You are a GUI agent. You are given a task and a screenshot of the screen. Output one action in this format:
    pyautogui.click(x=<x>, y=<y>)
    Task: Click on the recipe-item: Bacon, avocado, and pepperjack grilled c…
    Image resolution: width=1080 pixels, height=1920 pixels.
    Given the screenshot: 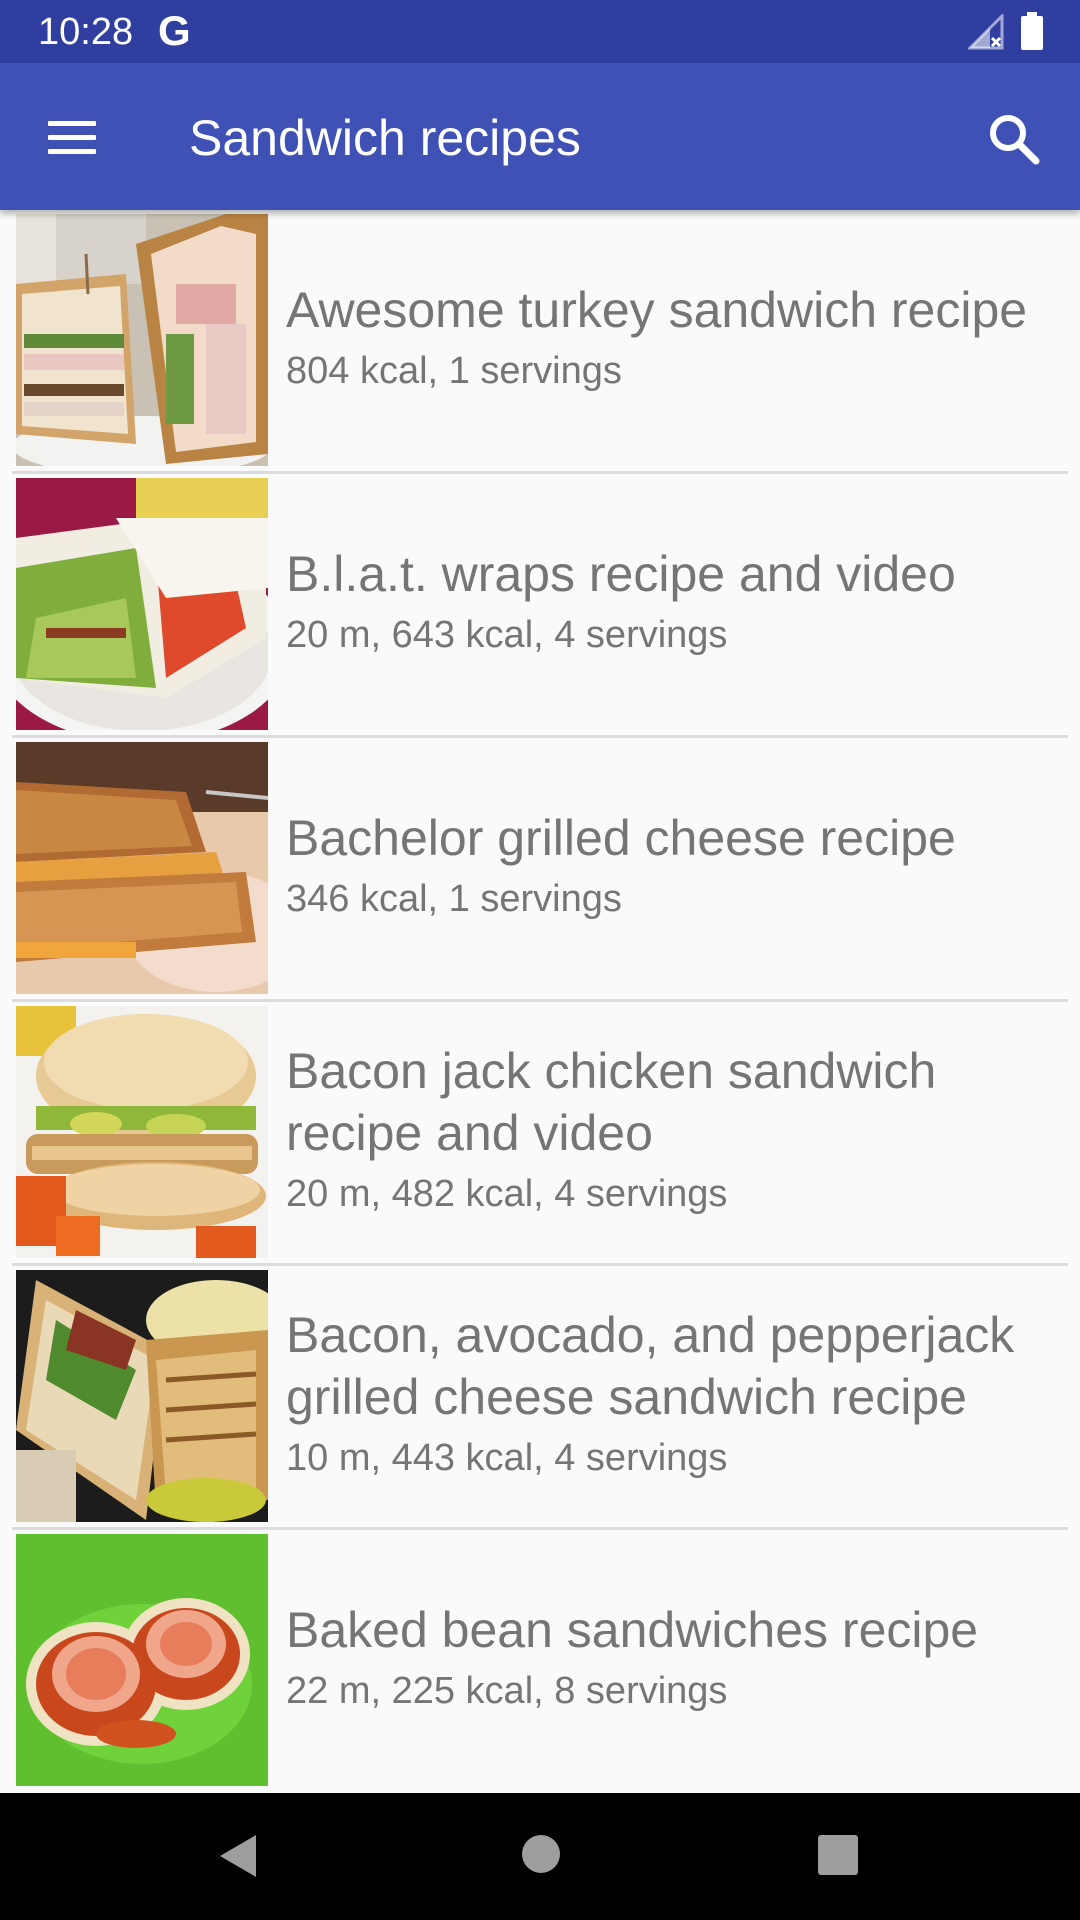 What is the action you would take?
    pyautogui.click(x=540, y=1398)
    